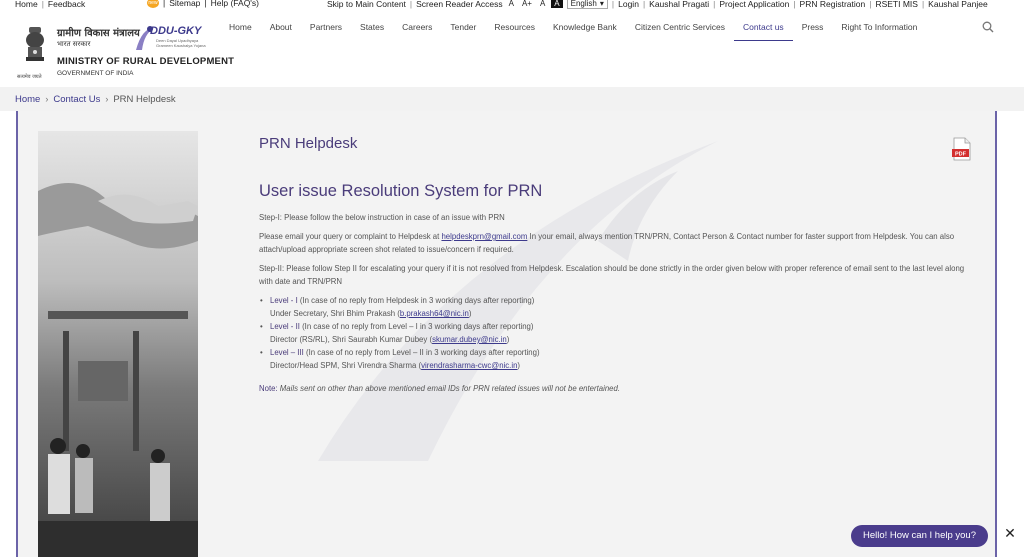  What do you see at coordinates (284, 300) in the screenshot?
I see `level-label: Level - I` at bounding box center [284, 300].